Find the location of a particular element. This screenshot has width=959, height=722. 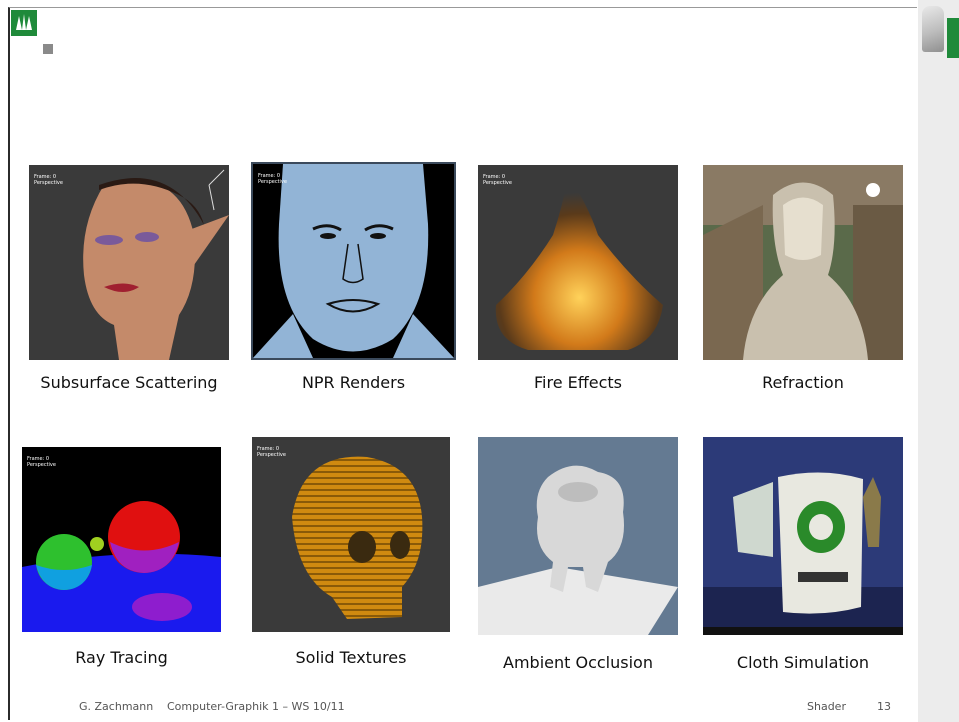

caption-fire-effects: Fire Effects is located at coordinates (578, 382).